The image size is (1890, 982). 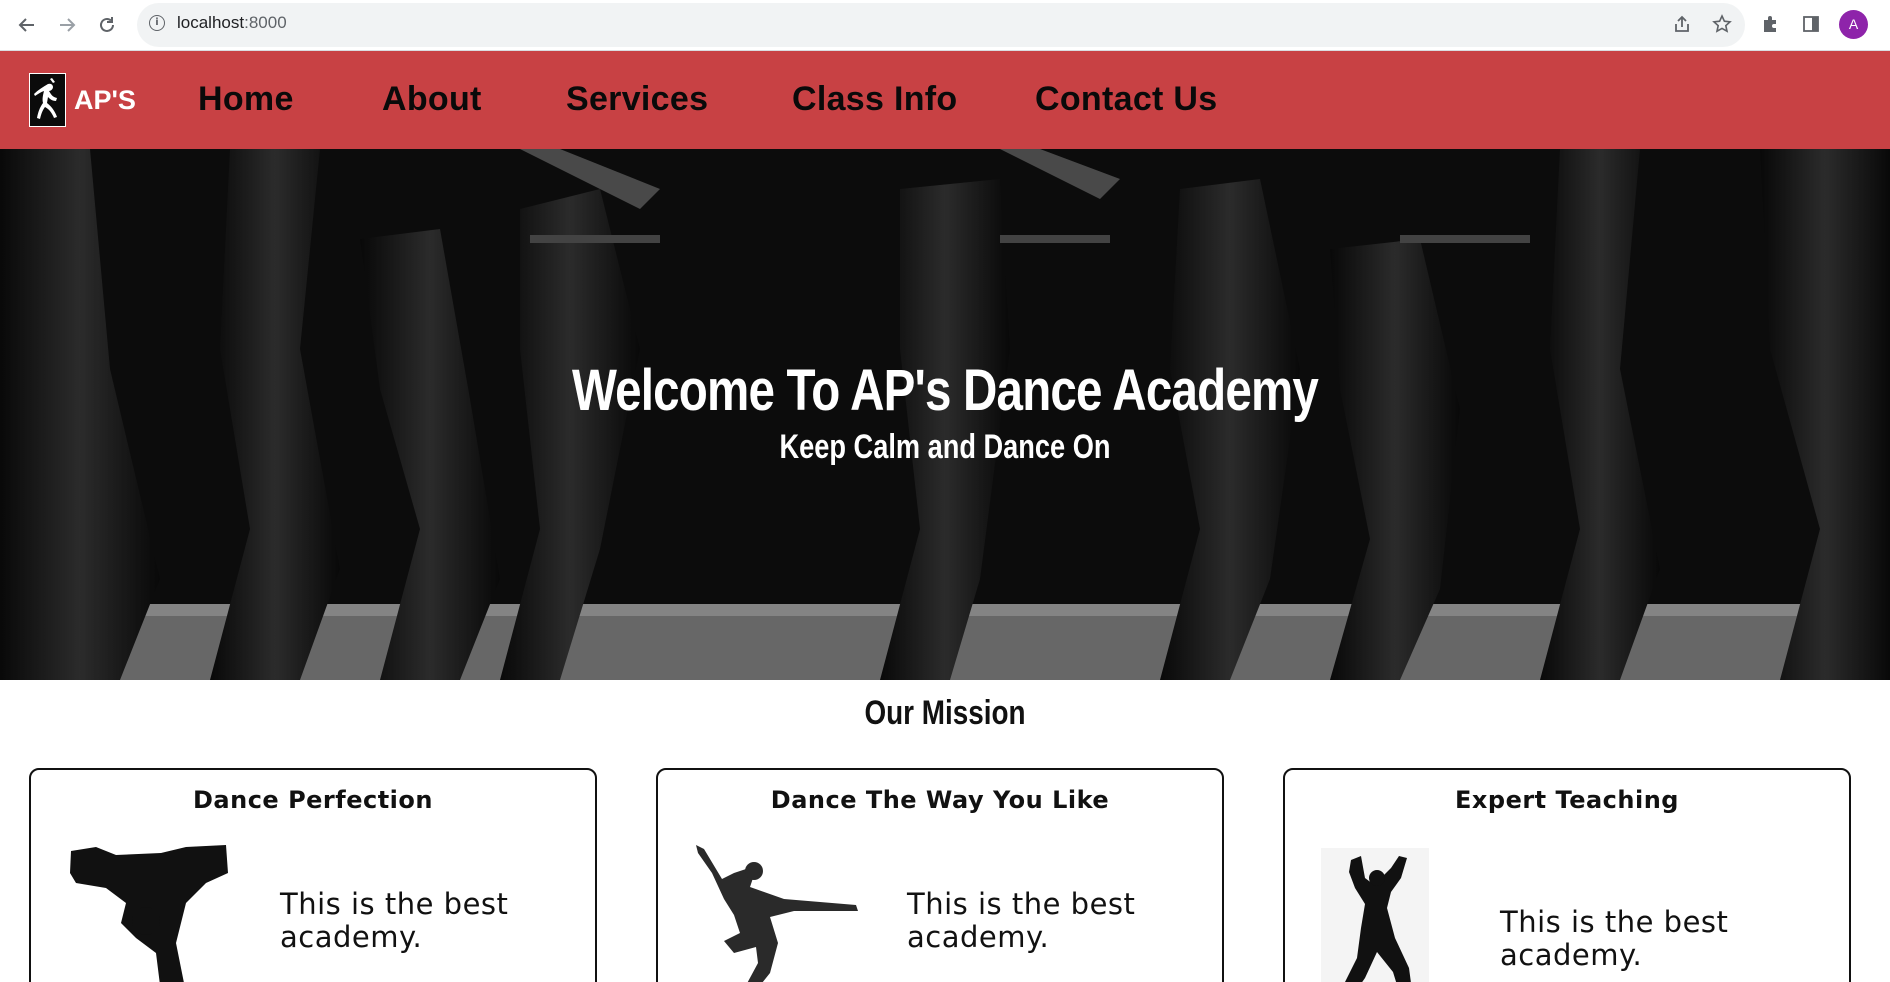 I want to click on url-host: localhost, so click(x=211, y=22).